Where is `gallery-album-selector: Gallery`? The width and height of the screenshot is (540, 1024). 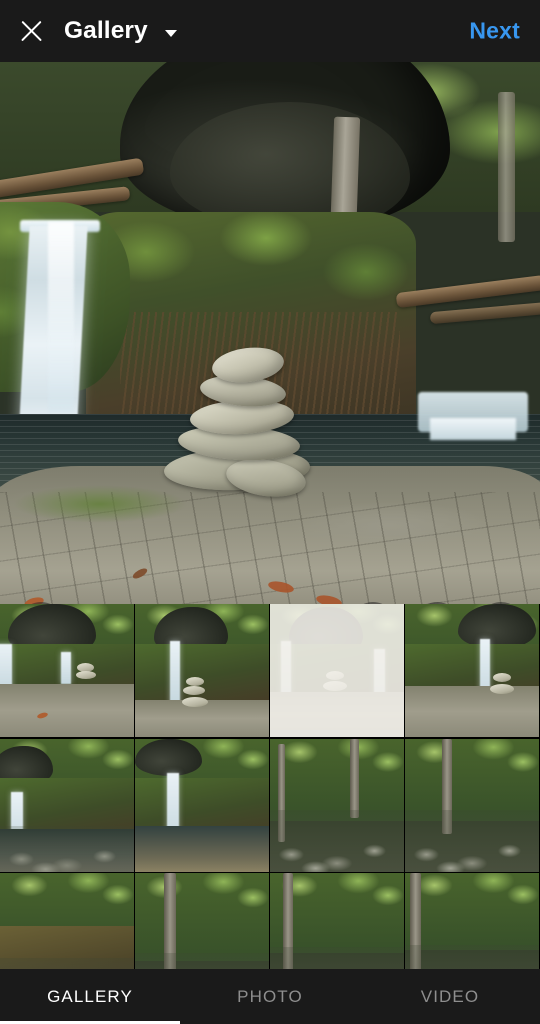
gallery-album-selector: Gallery is located at coordinates (120, 31).